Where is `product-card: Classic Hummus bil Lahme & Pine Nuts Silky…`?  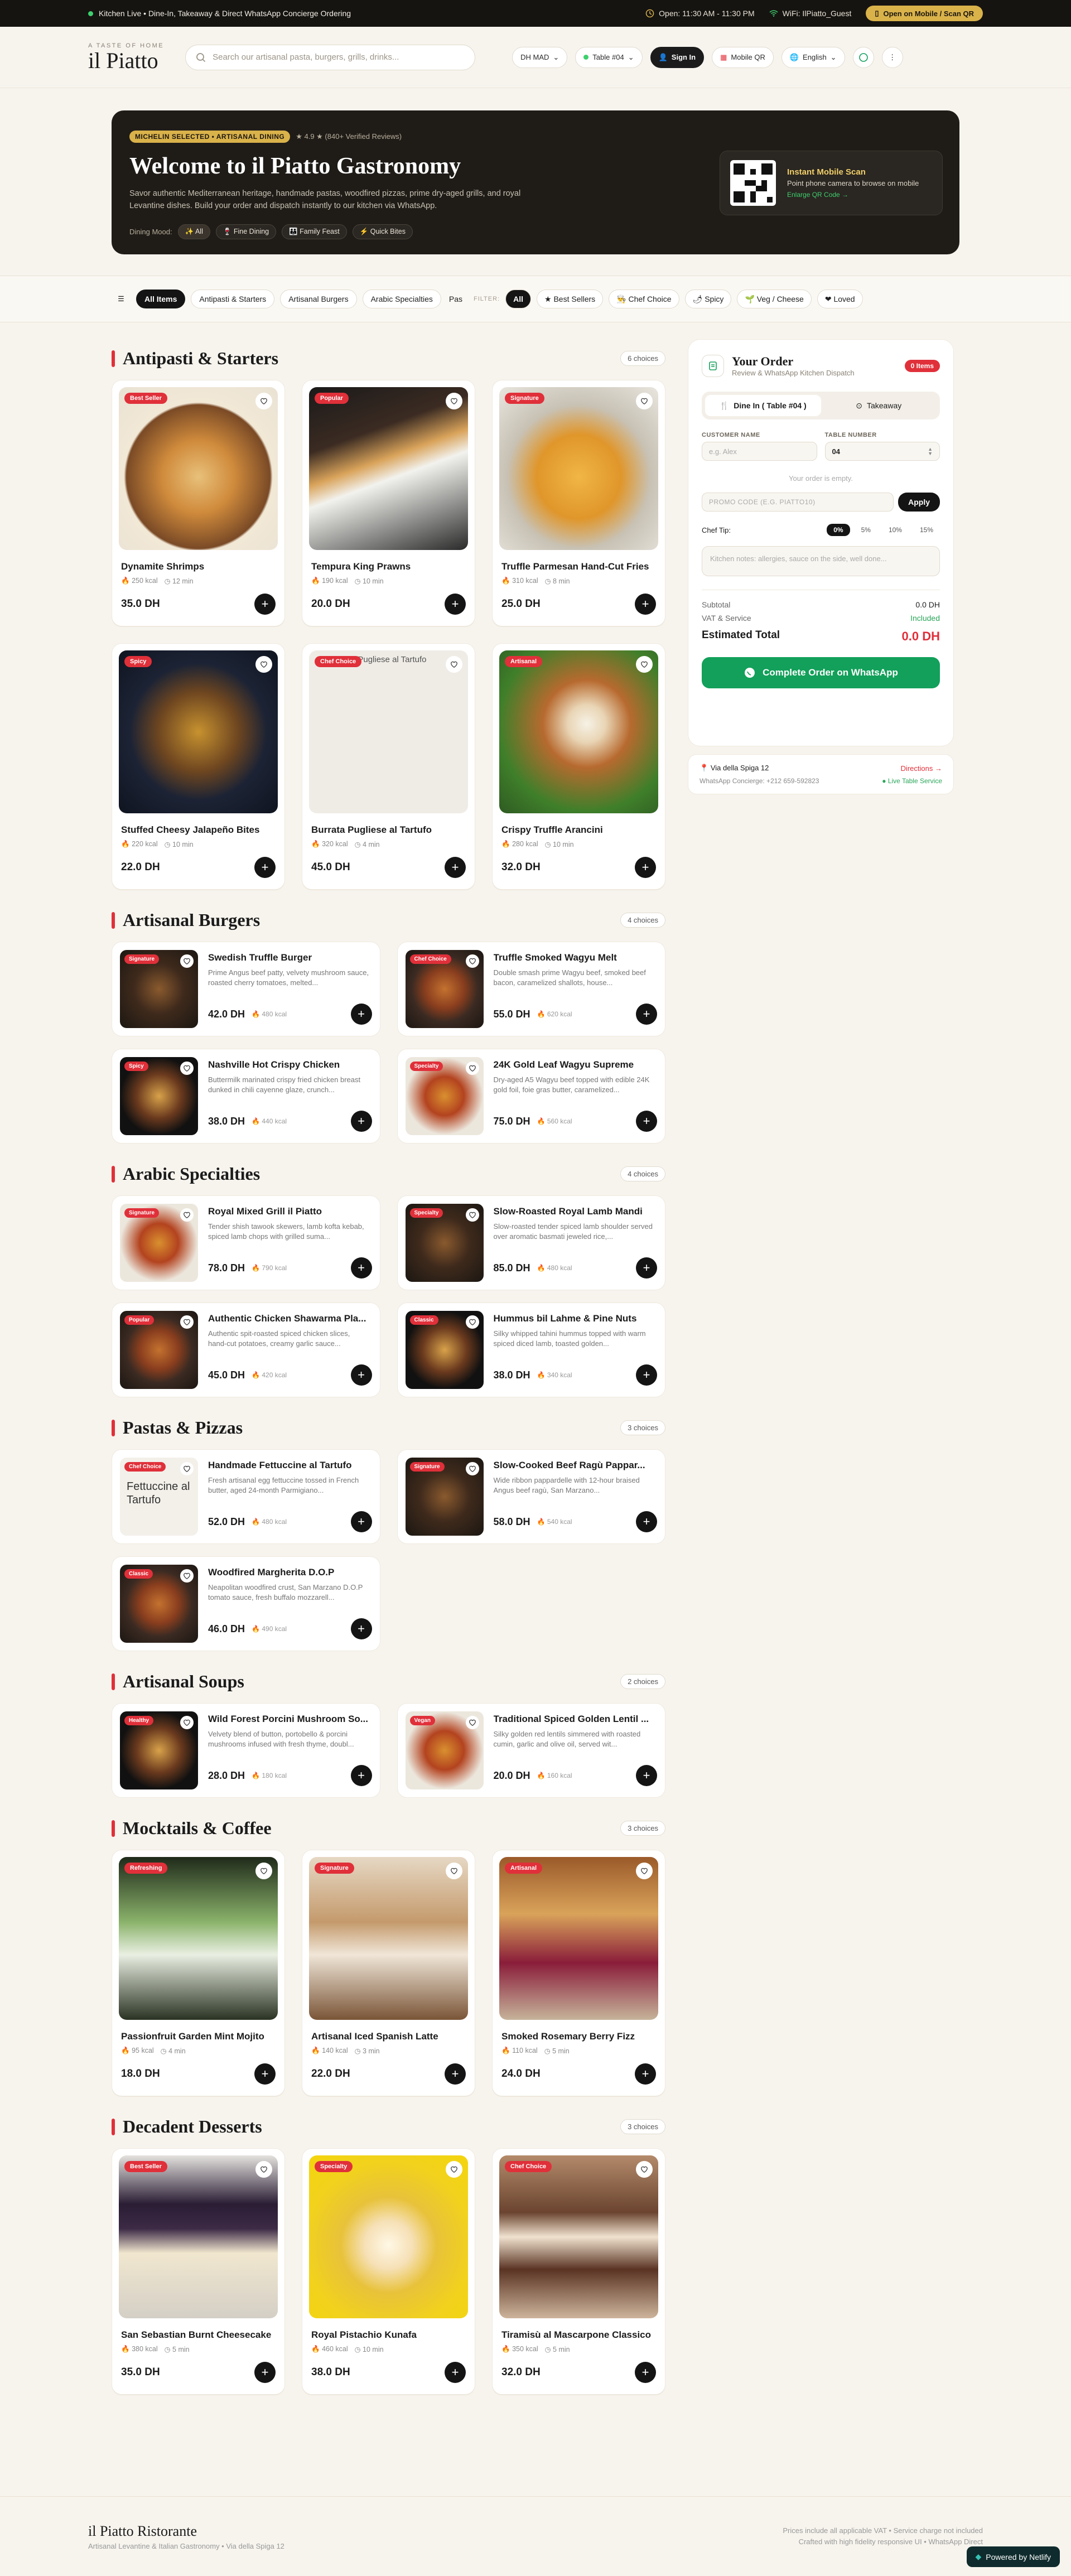
product-card: Classic Hummus bil Lahme & Pine Nuts Silky… is located at coordinates (531, 1350).